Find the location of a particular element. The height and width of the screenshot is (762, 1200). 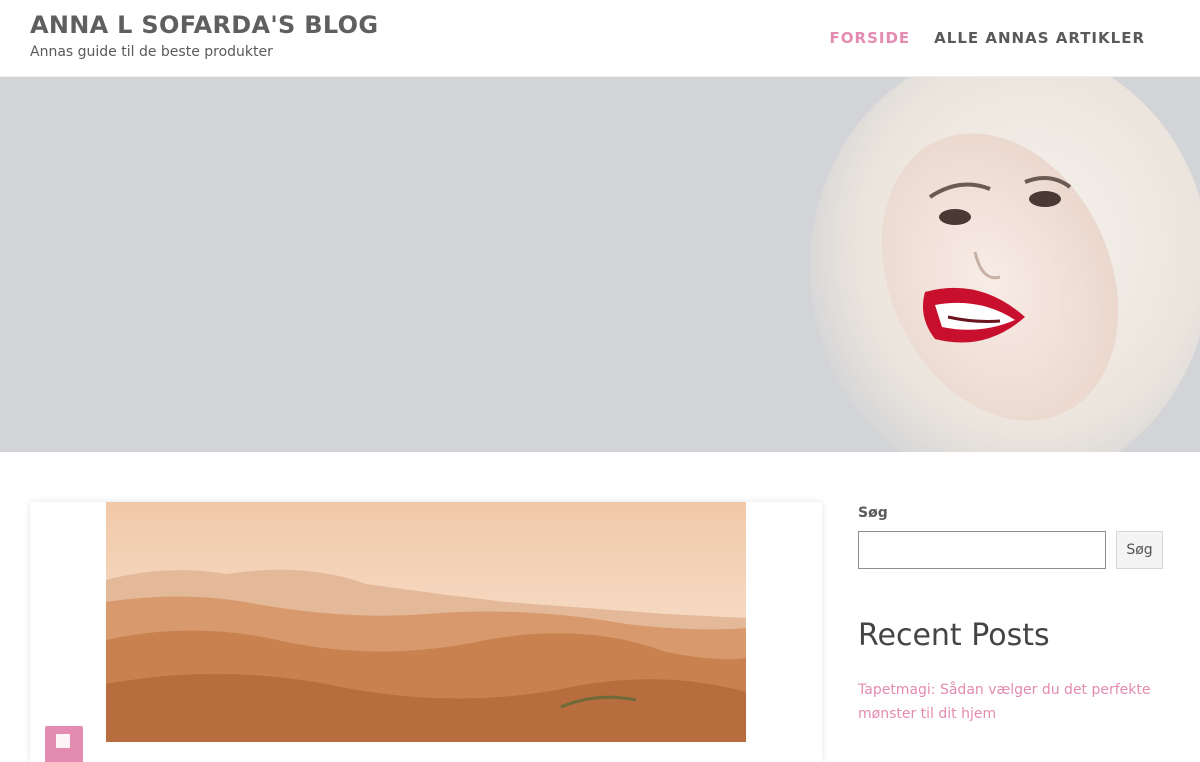

search-form: Søg is located at coordinates (1010, 550).